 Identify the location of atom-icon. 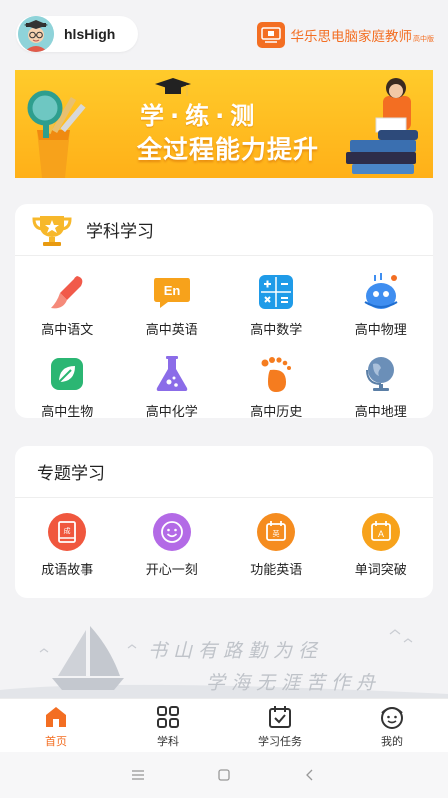
(381, 292).